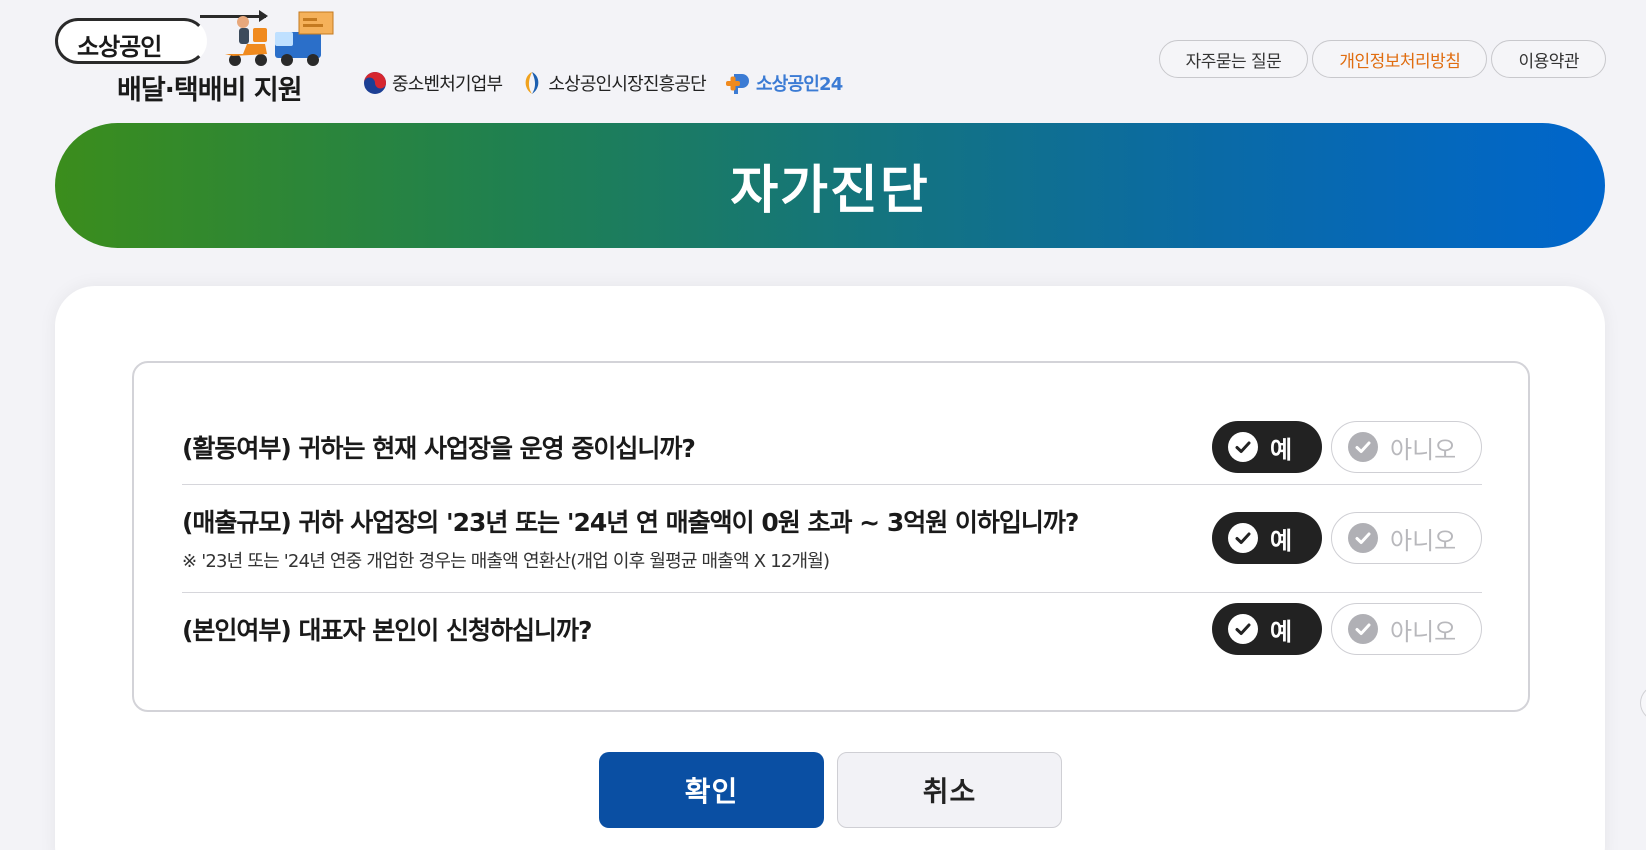 Image resolution: width=1646 pixels, height=850 pixels. What do you see at coordinates (627, 84) in the screenshot?
I see `partner-label: 소상공인시장진흥공단` at bounding box center [627, 84].